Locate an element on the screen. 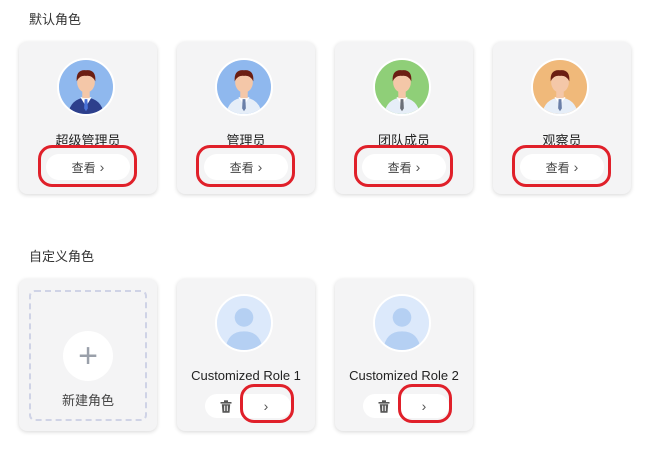 The width and height of the screenshot is (647, 452). new-role-label: 新建角色 is located at coordinates (87, 400).